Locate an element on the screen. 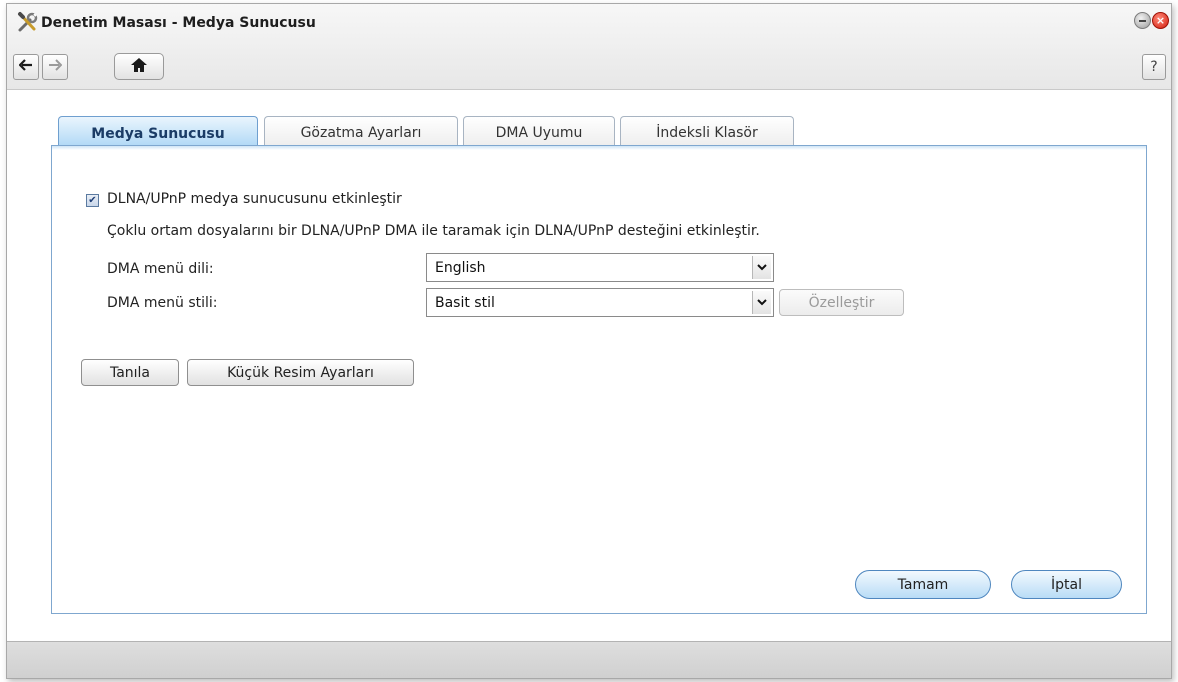 This screenshot has height=682, width=1178. menu-language-label: DMA menü dili: is located at coordinates (160, 269).